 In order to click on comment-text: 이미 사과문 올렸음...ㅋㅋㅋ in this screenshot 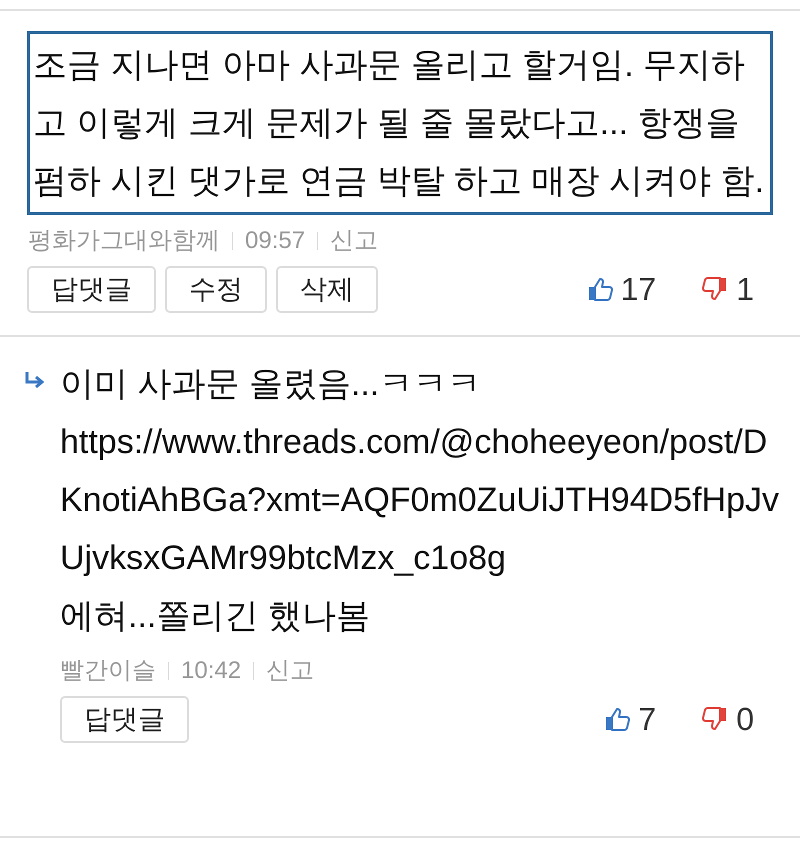, I will do `click(271, 384)`.